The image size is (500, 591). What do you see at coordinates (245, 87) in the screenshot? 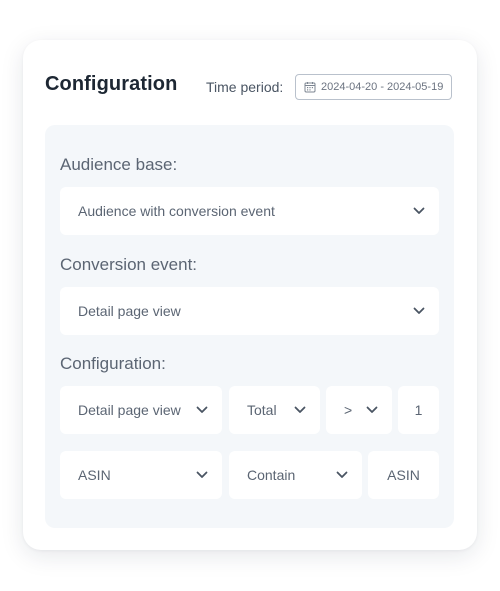
I see `time-period-label: Time period:` at bounding box center [245, 87].